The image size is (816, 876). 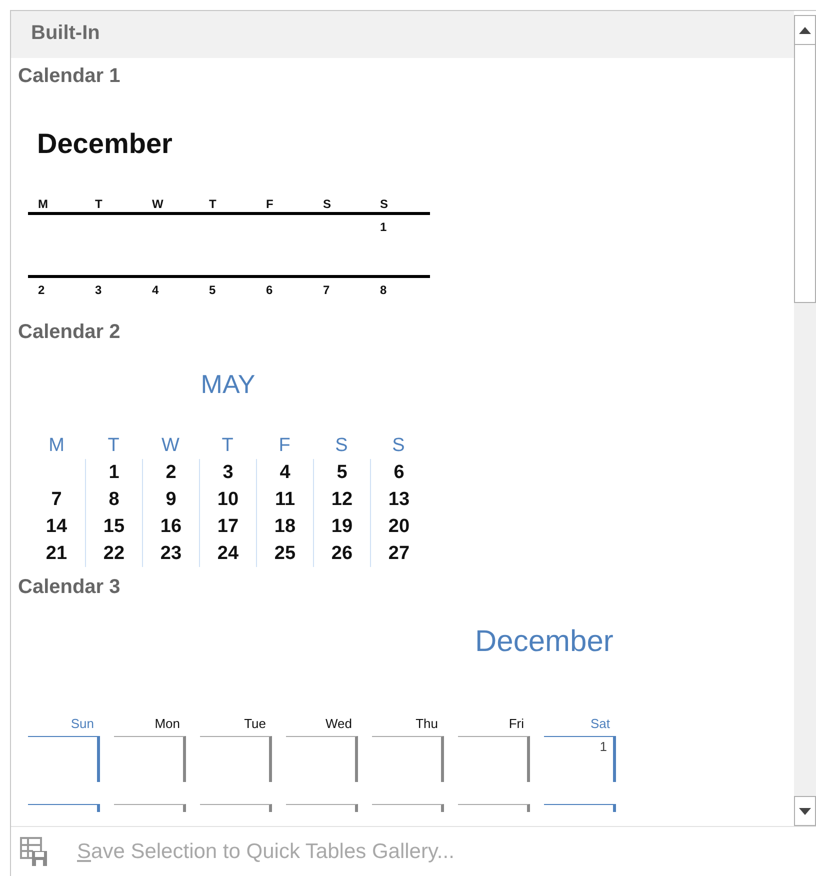 What do you see at coordinates (339, 723) in the screenshot?
I see `weekday-label: Wed` at bounding box center [339, 723].